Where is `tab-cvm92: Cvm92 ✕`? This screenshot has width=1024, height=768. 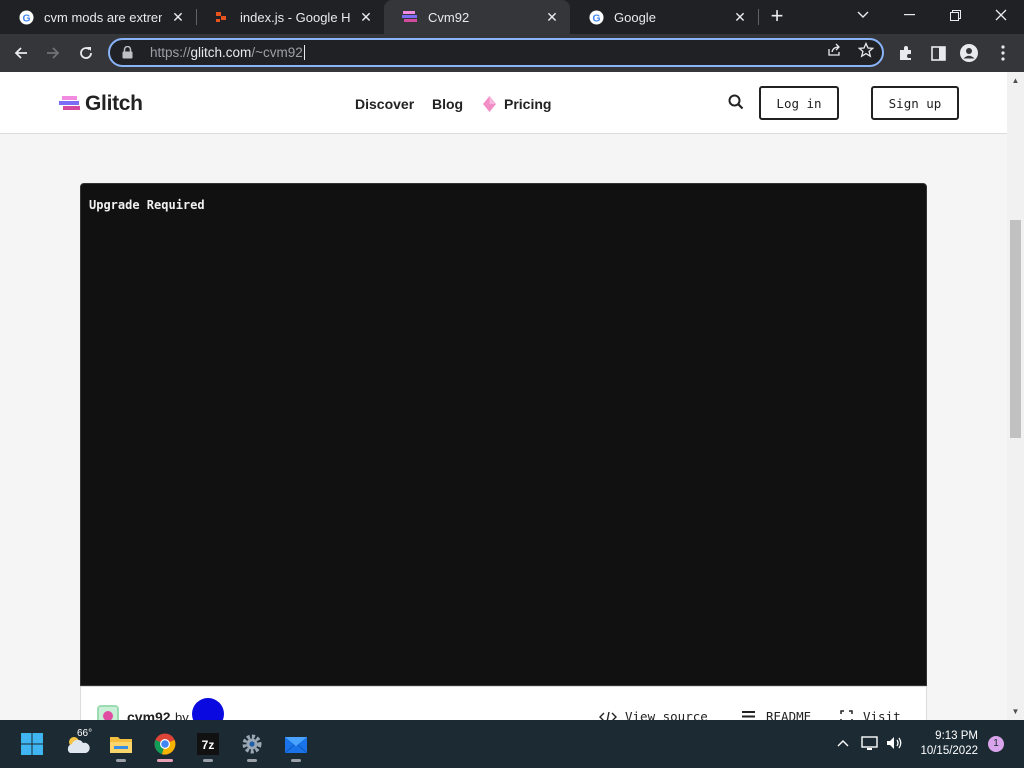 tab-cvm92: Cvm92 ✕ is located at coordinates (477, 17).